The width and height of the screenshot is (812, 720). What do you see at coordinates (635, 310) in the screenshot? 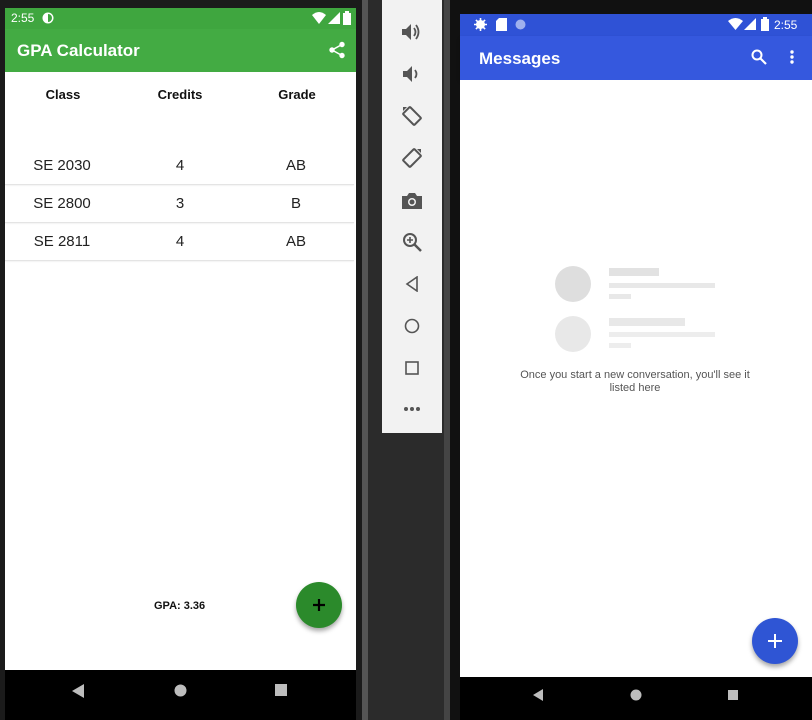
I see `empty-state-illustration` at bounding box center [635, 310].